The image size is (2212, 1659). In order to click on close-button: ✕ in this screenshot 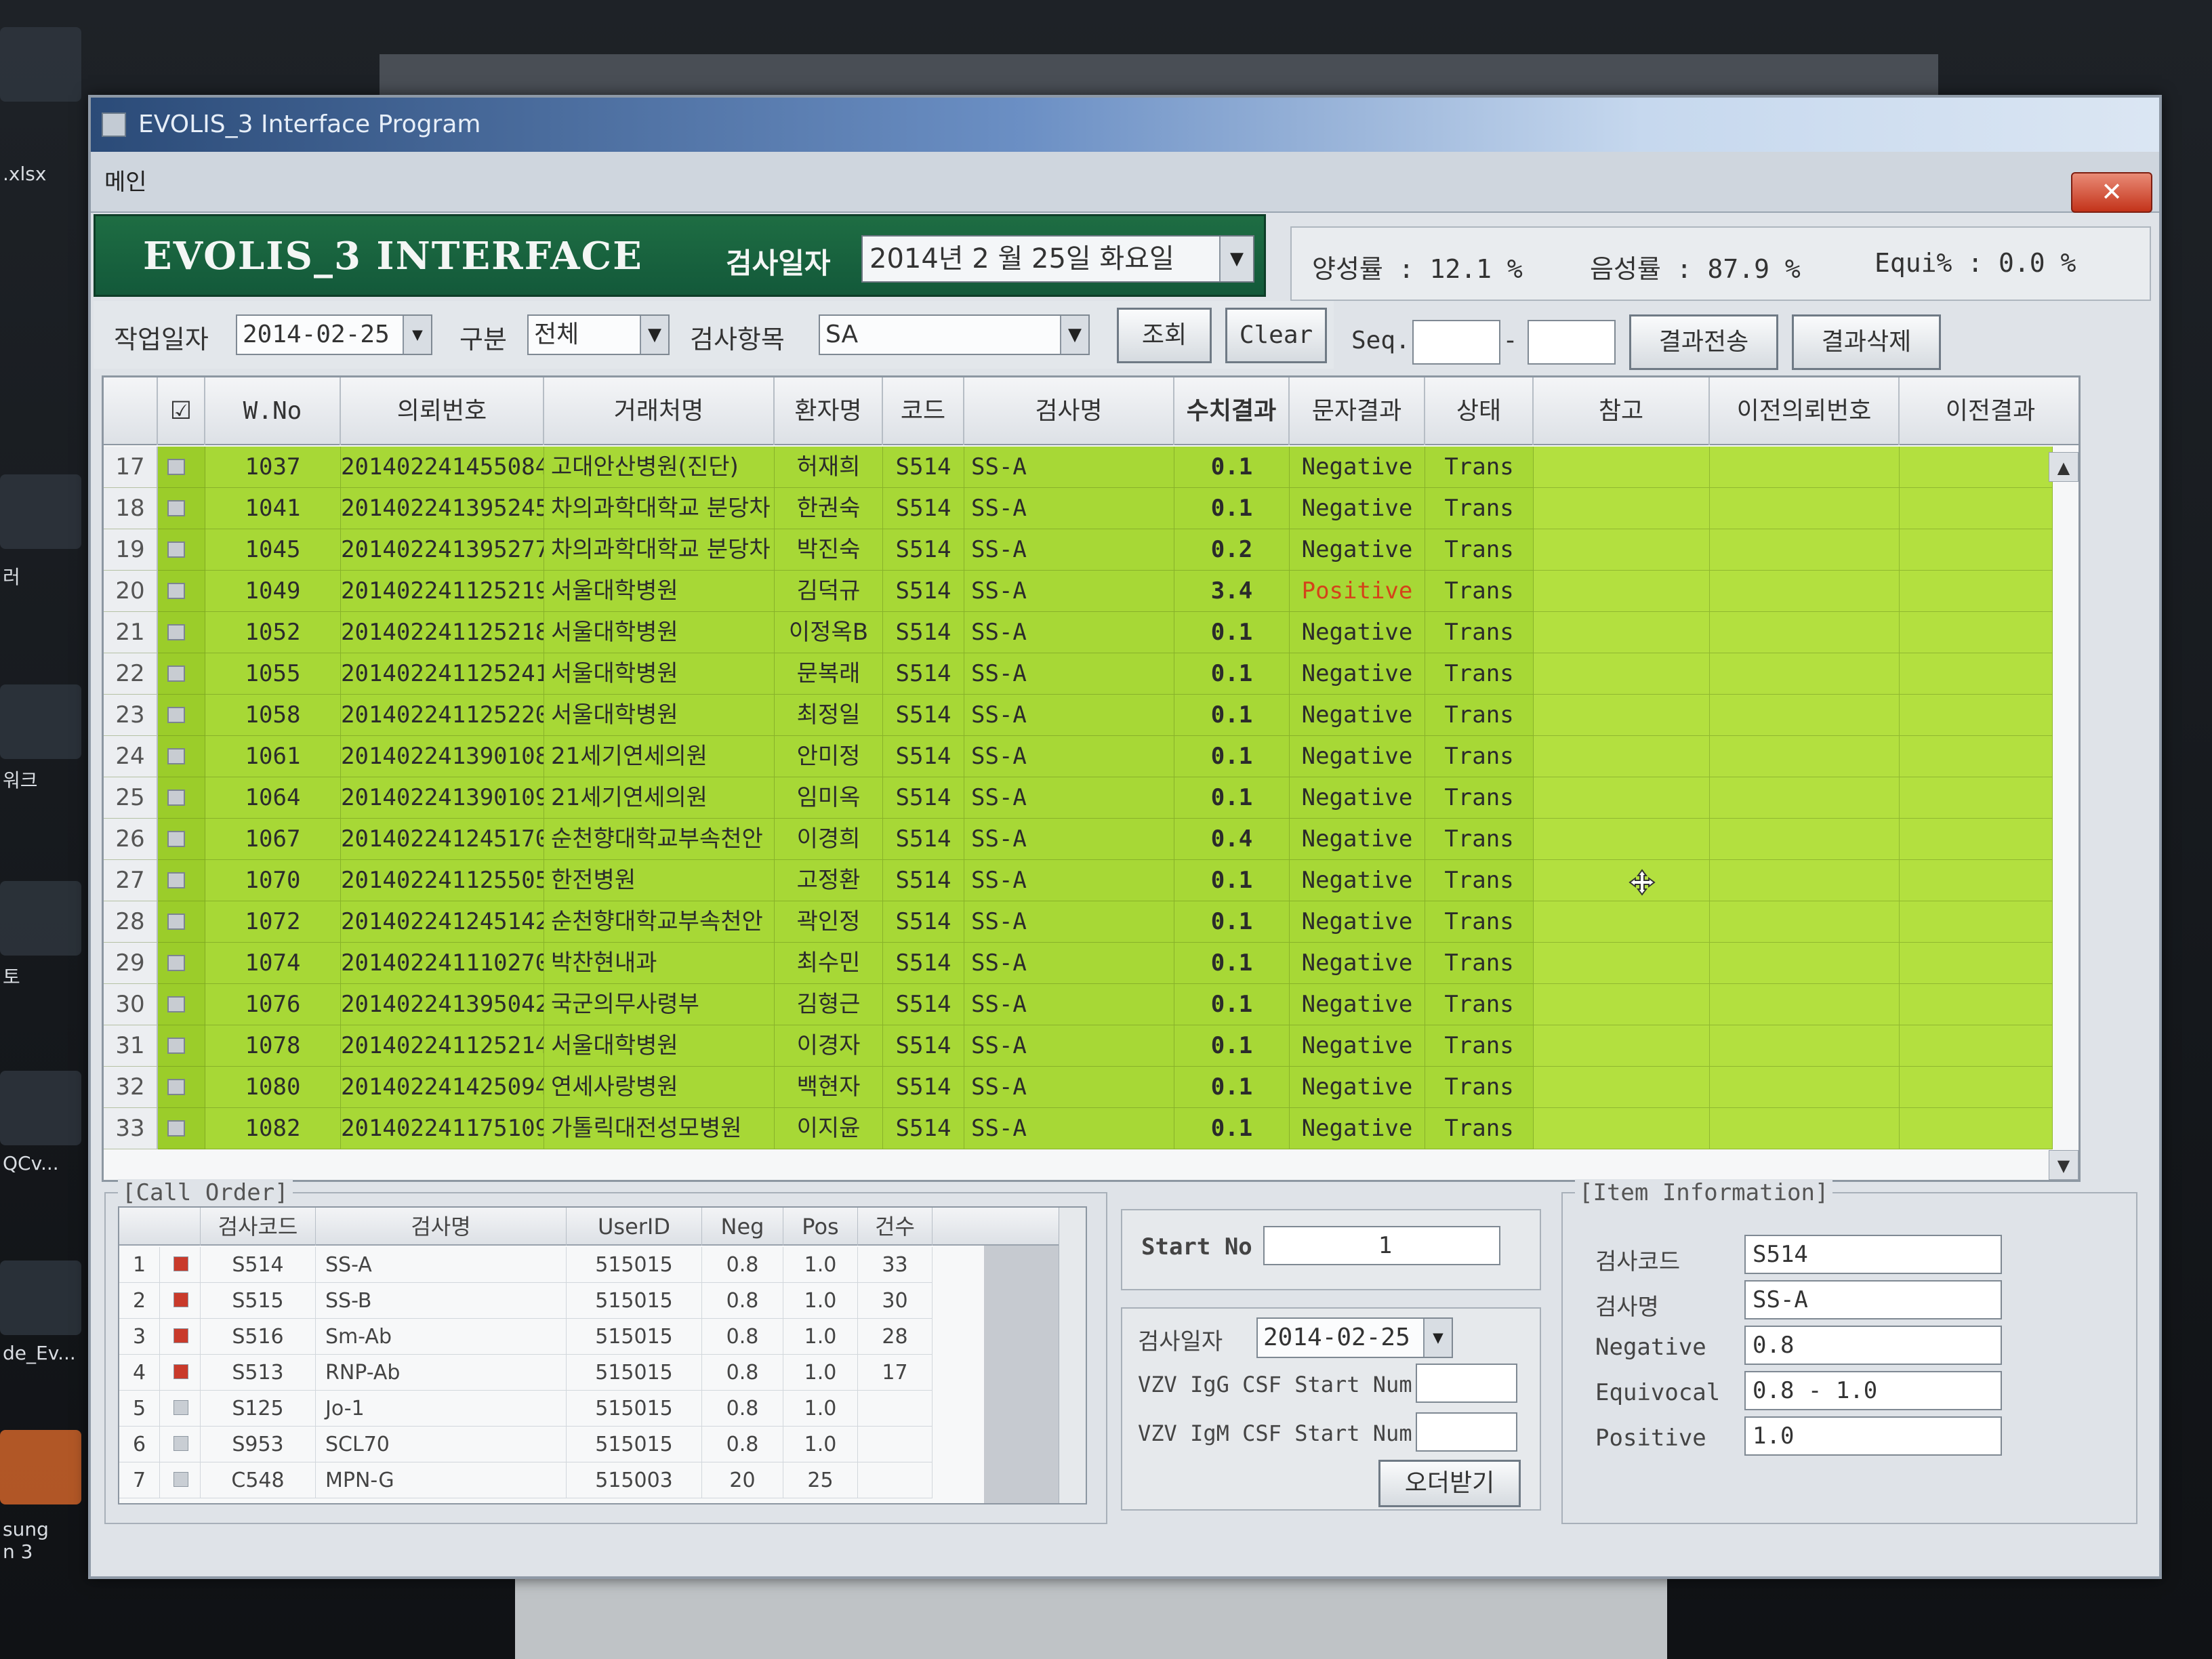, I will do `click(2111, 193)`.